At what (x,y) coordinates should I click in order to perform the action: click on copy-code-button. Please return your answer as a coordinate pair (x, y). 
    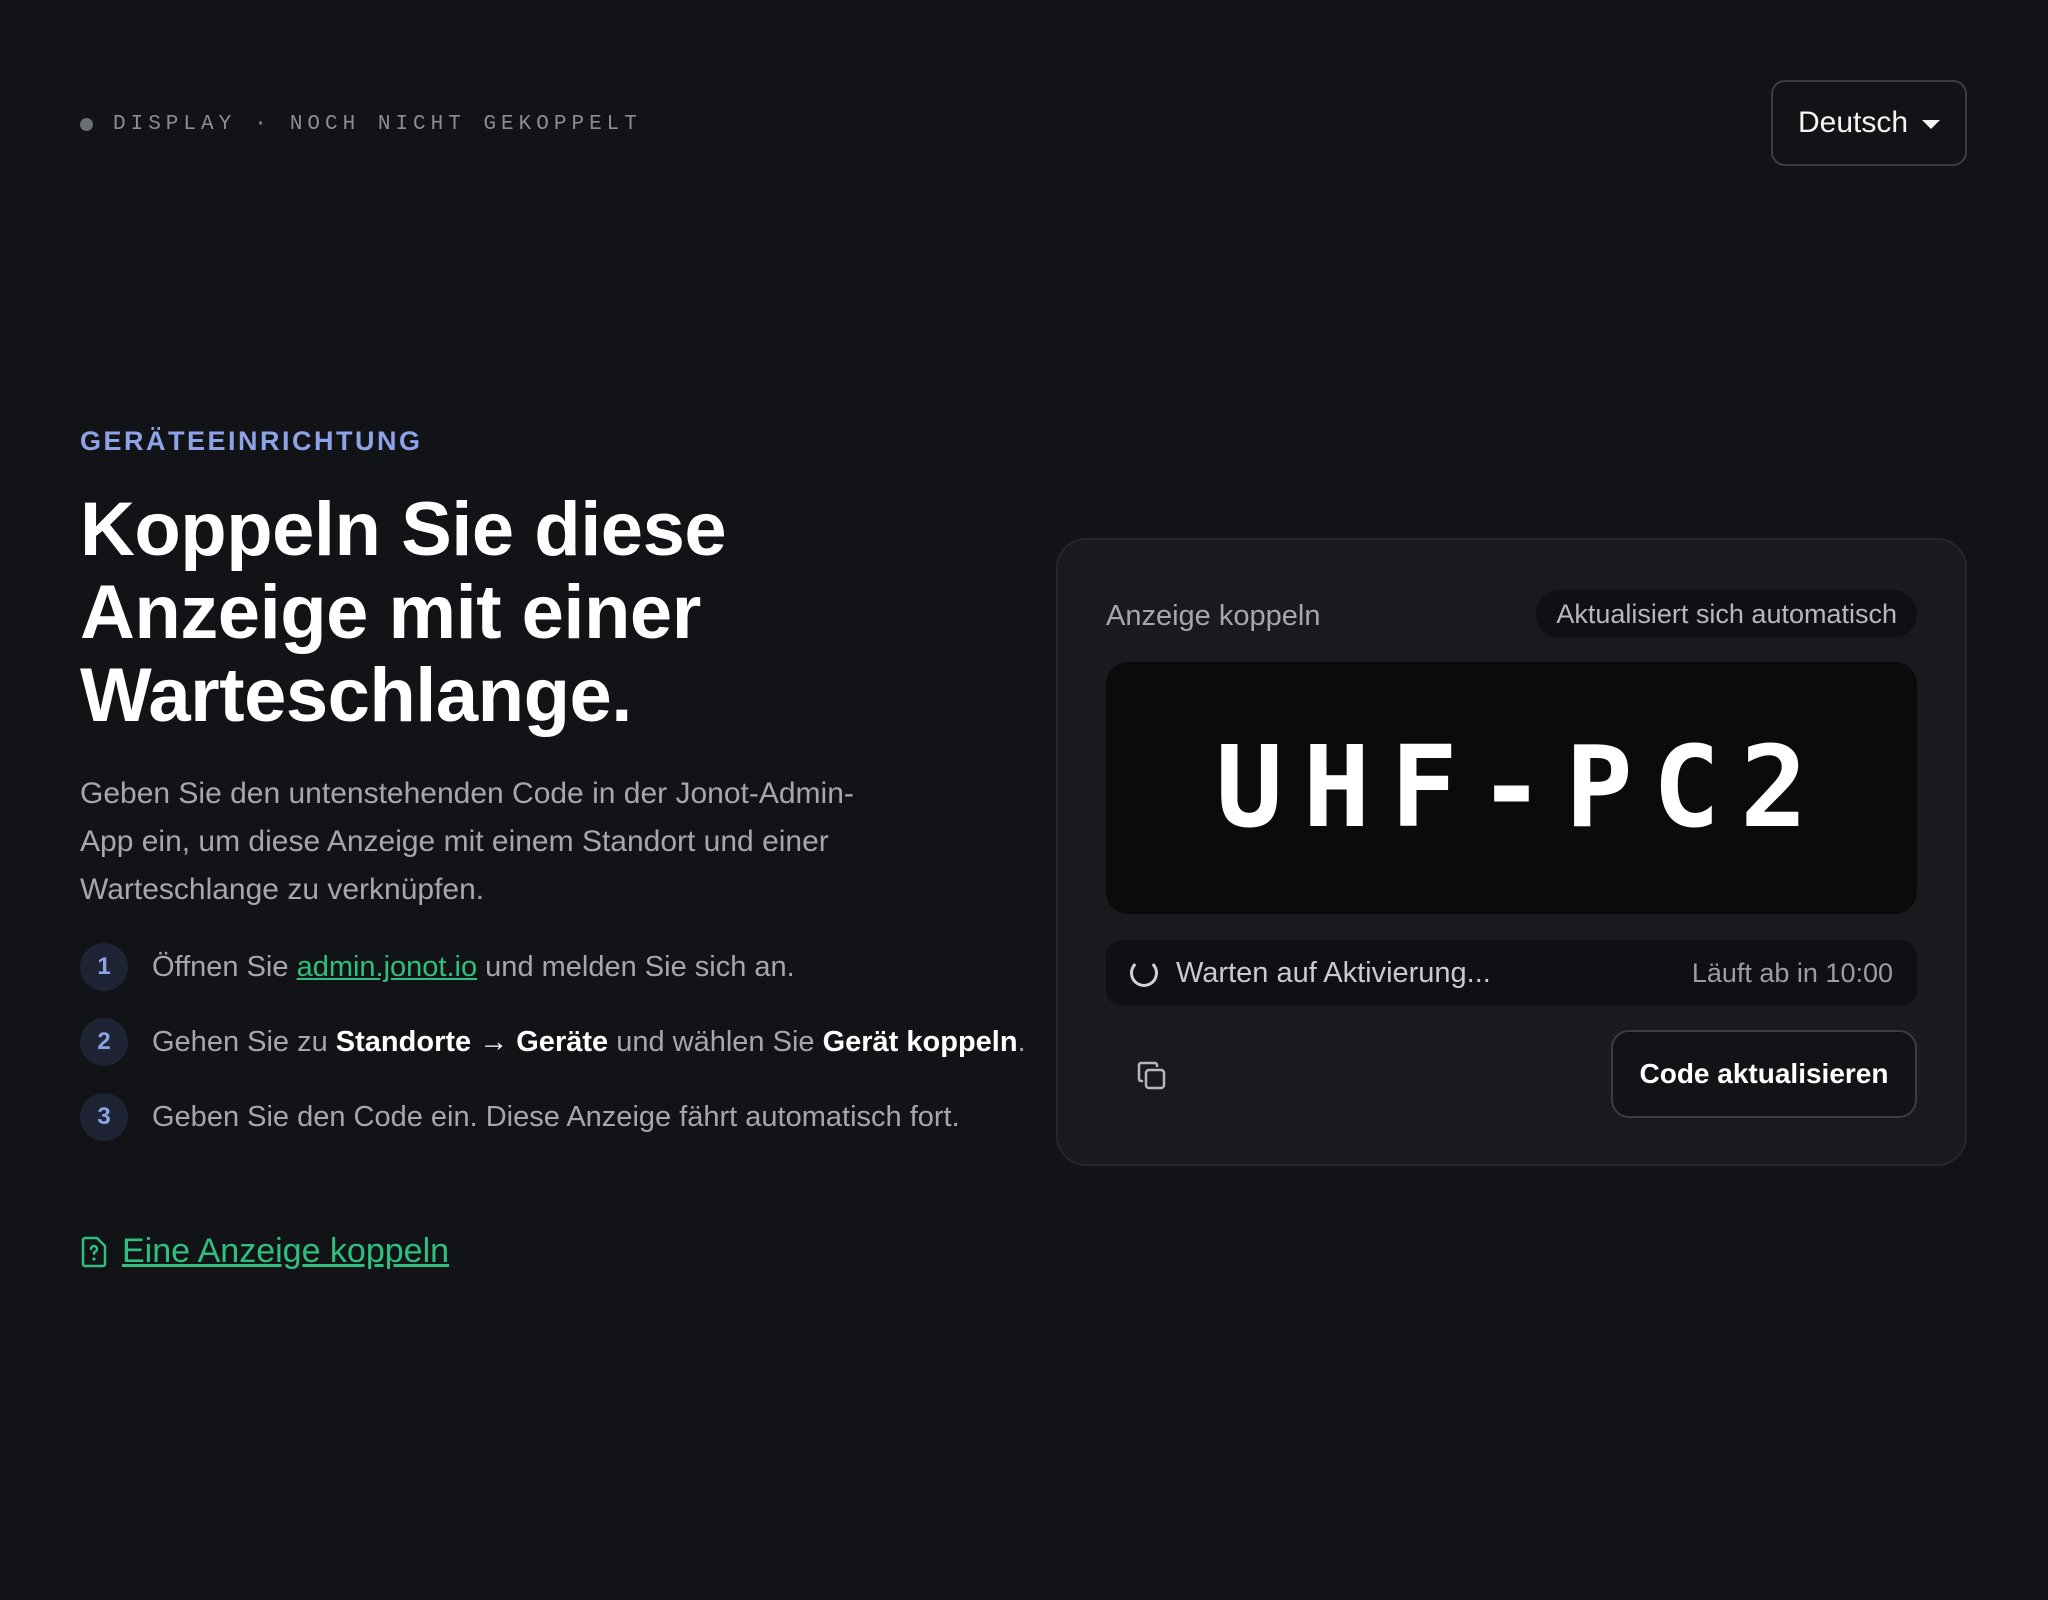
    Looking at the image, I should click on (1152, 1076).